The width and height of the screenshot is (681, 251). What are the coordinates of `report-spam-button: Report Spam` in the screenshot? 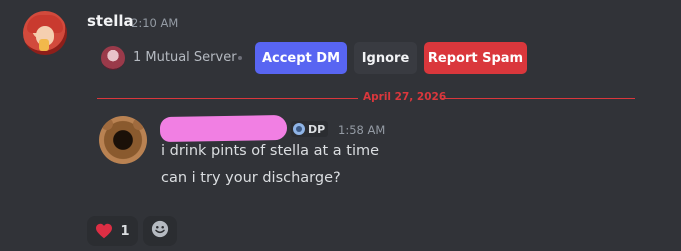 It's located at (475, 58).